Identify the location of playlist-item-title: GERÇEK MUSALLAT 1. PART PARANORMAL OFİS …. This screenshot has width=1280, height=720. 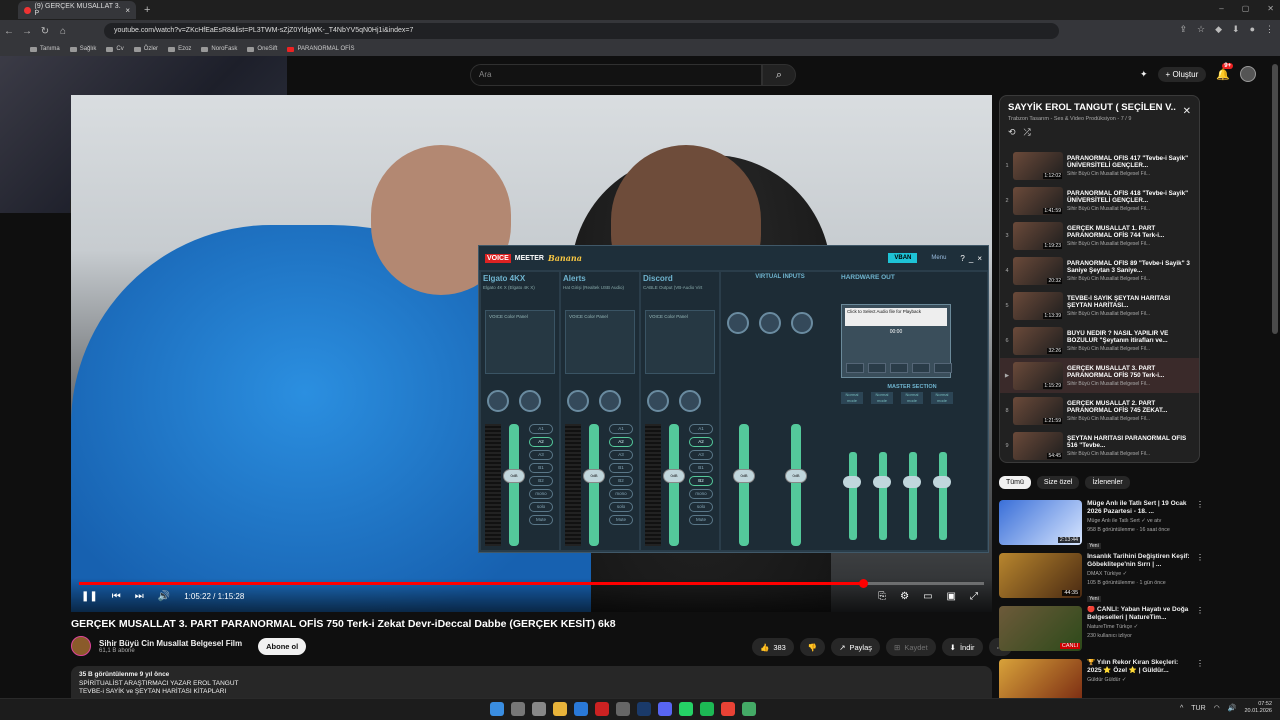
(1130, 232).